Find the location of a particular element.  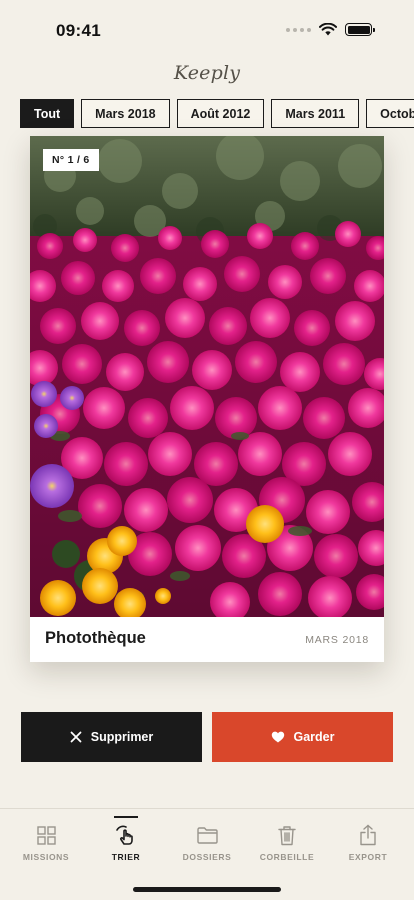

close-icon is located at coordinates (76, 737).